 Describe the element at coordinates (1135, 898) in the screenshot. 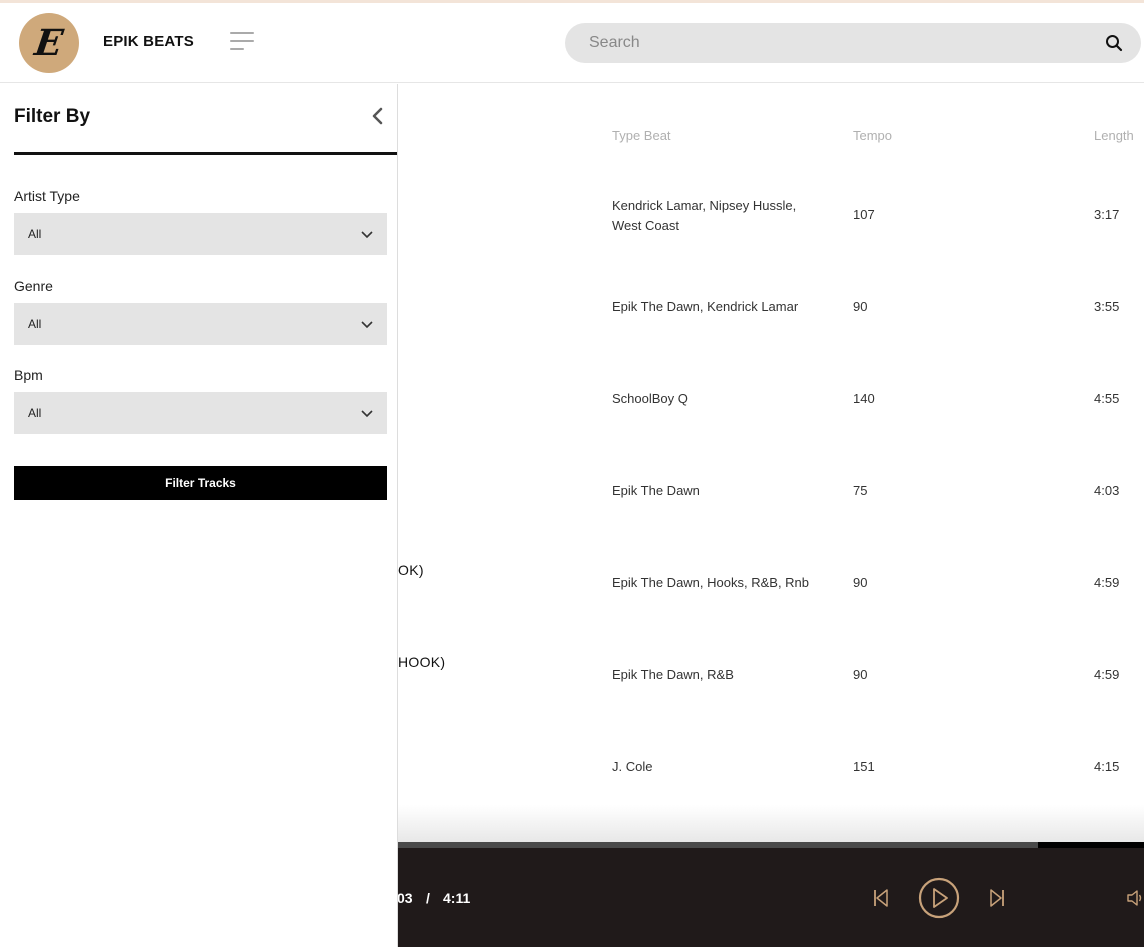

I see `volume-icon` at that location.